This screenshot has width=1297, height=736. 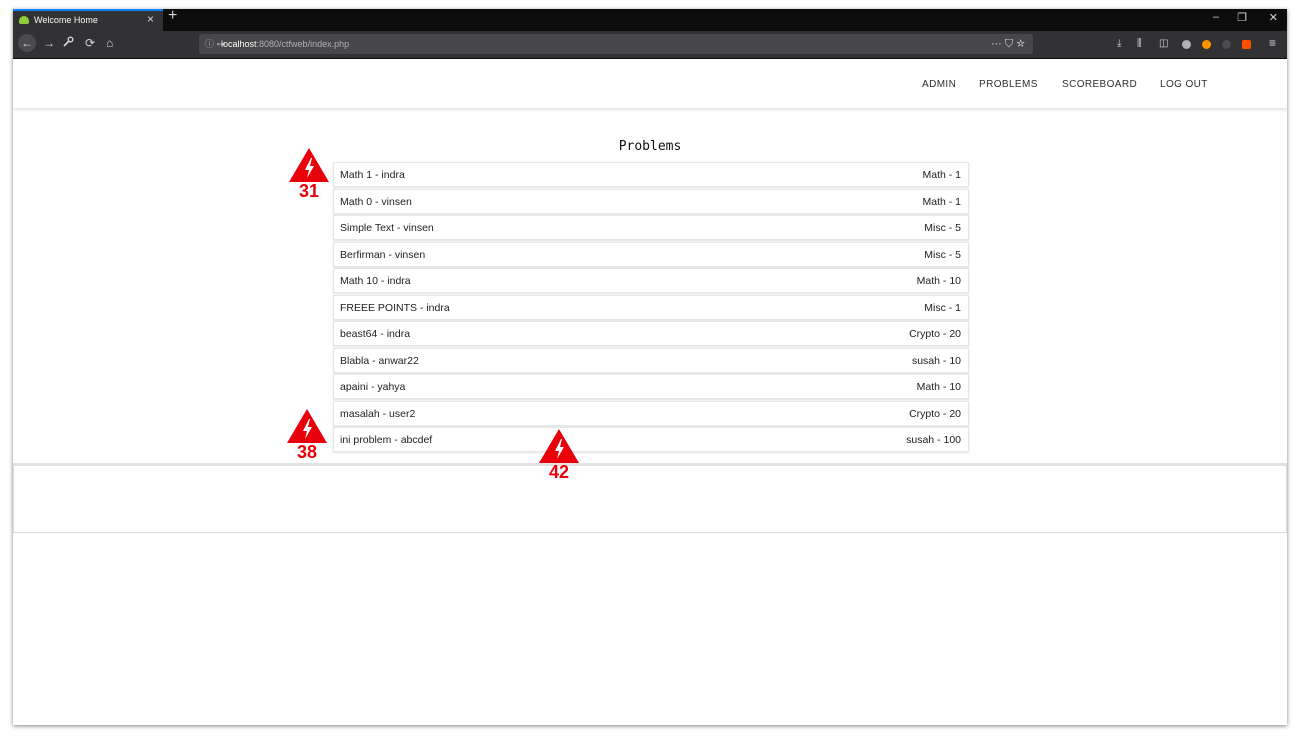 What do you see at coordinates (285, 44) in the screenshot?
I see `url-text: localhost:8080/ctfweb/index.php` at bounding box center [285, 44].